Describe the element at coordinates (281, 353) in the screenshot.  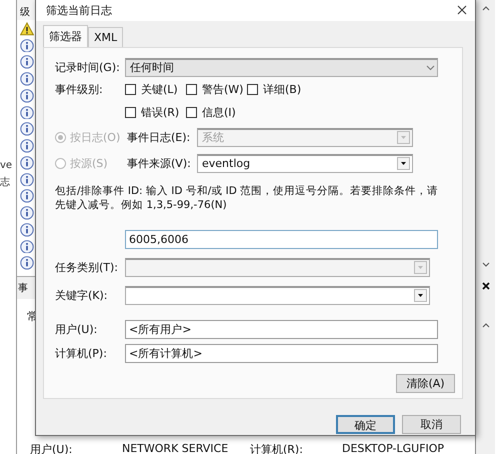
I see `computer-field: <所有计算机>` at that location.